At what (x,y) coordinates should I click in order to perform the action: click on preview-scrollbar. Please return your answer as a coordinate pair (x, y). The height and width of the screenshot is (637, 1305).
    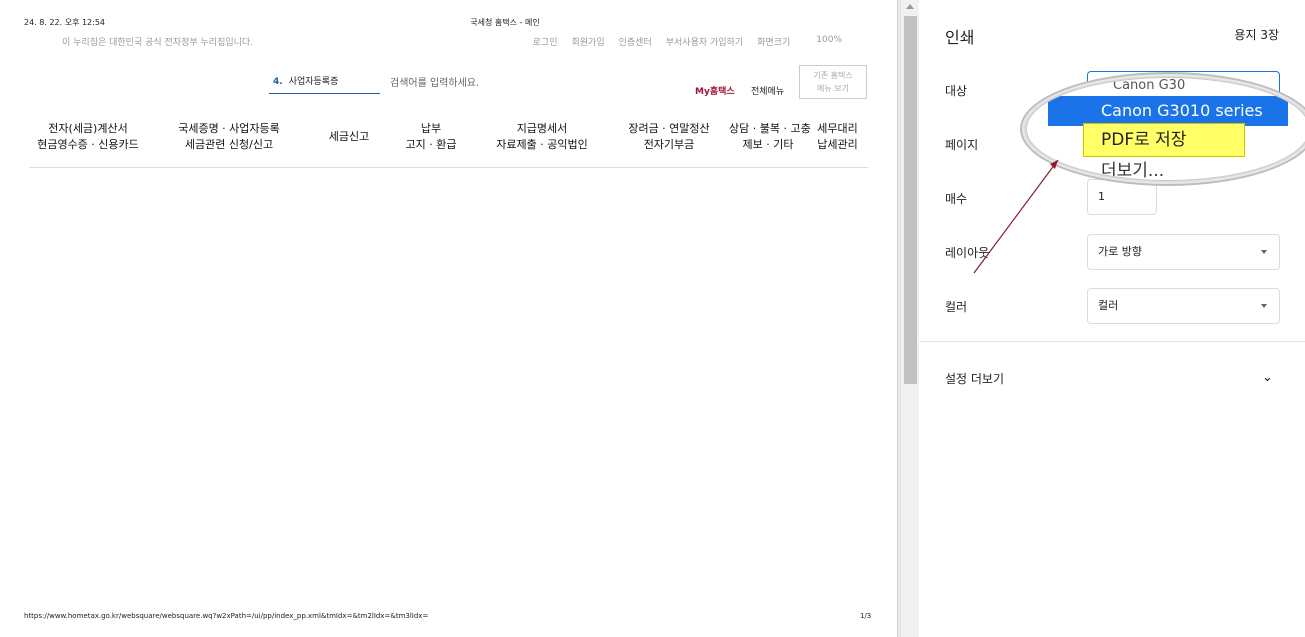
    Looking at the image, I should click on (909, 318).